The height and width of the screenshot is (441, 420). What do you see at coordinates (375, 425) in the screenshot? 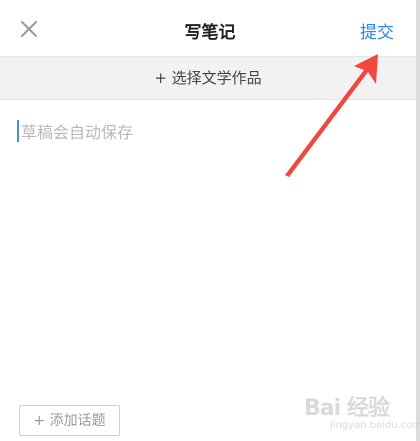
I see `watermark-sub: jingyan.baidu.com` at bounding box center [375, 425].